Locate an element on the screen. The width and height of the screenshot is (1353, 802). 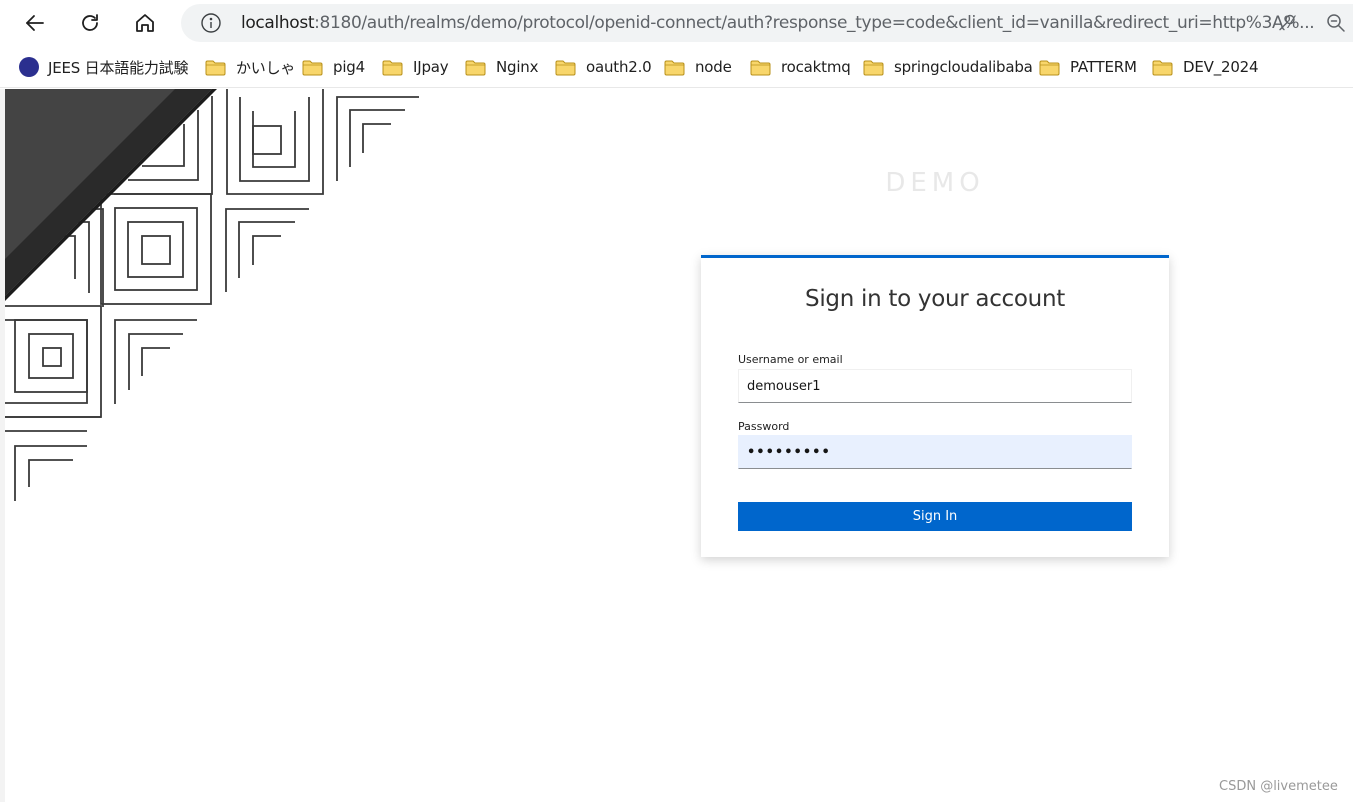
home-button is located at coordinates (145, 23).